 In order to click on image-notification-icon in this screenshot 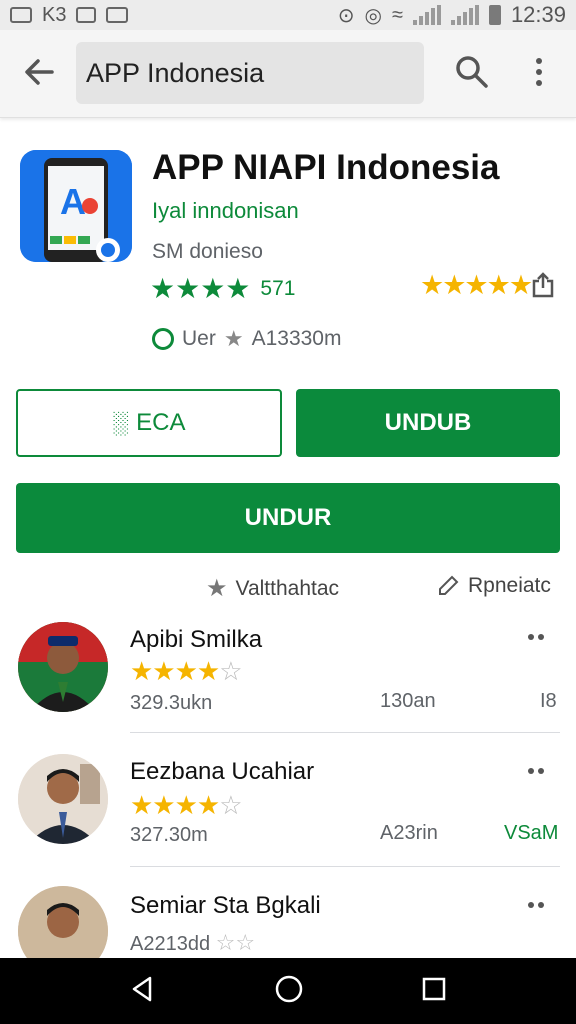, I will do `click(21, 15)`.